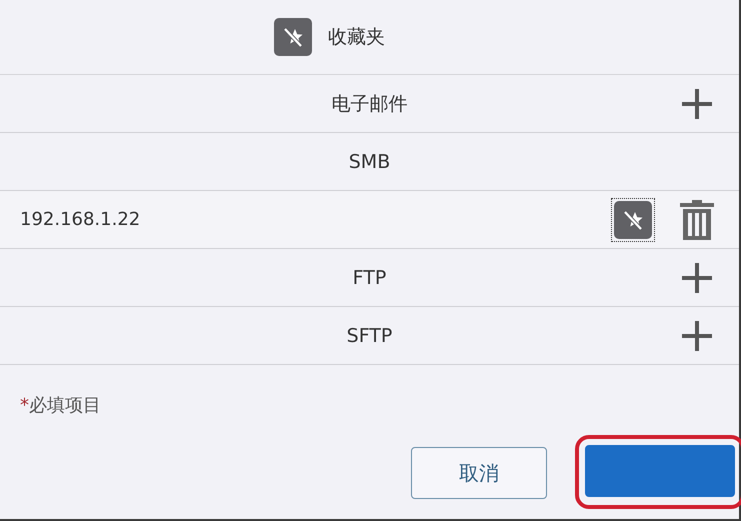 Image resolution: width=741 pixels, height=521 pixels. What do you see at coordinates (356, 37) in the screenshot?
I see `favorites-title: 收藏夹` at bounding box center [356, 37].